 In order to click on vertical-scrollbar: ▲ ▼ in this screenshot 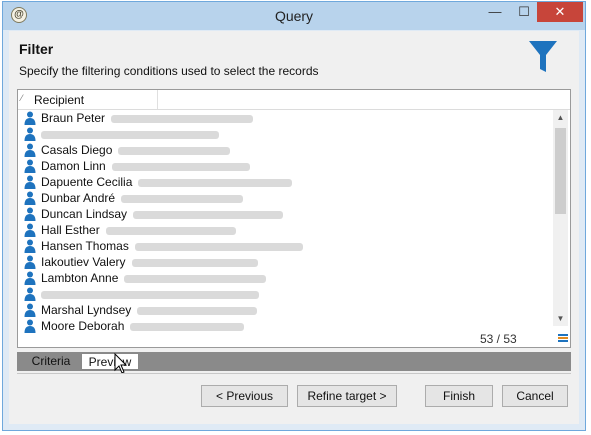, I will do `click(560, 218)`.